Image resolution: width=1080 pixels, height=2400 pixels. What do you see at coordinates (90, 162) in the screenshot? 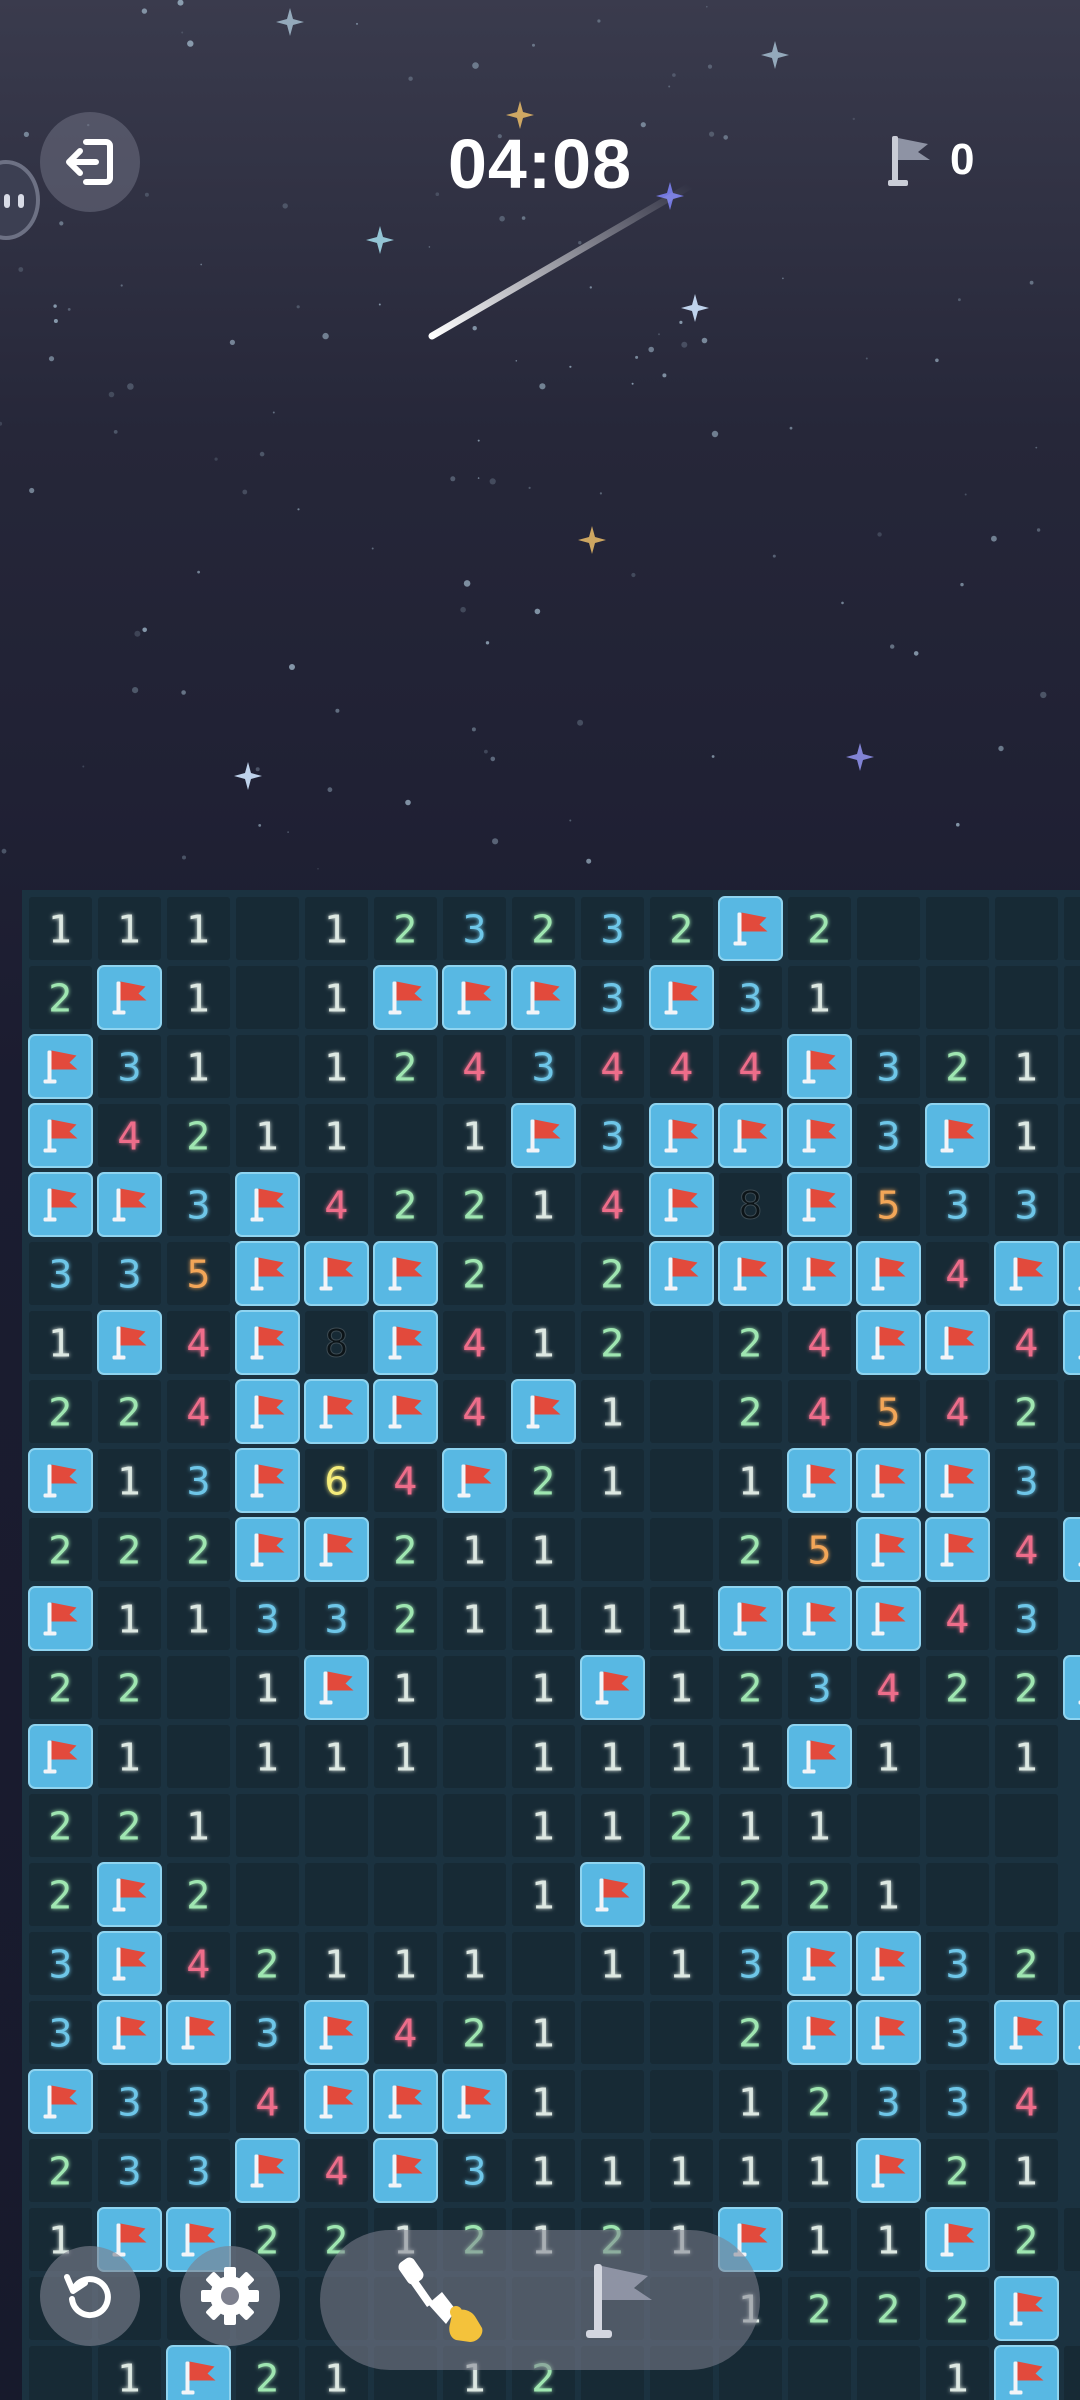
I see `exit-button` at bounding box center [90, 162].